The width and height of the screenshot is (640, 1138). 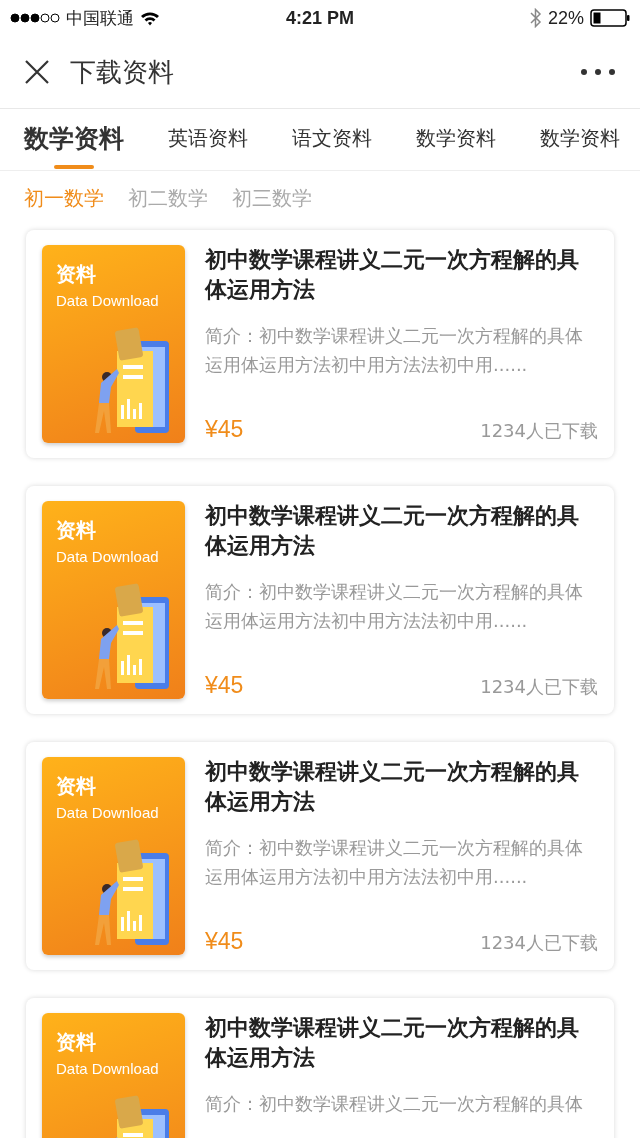 I want to click on clock-time: 4:21 PM, so click(x=320, y=18).